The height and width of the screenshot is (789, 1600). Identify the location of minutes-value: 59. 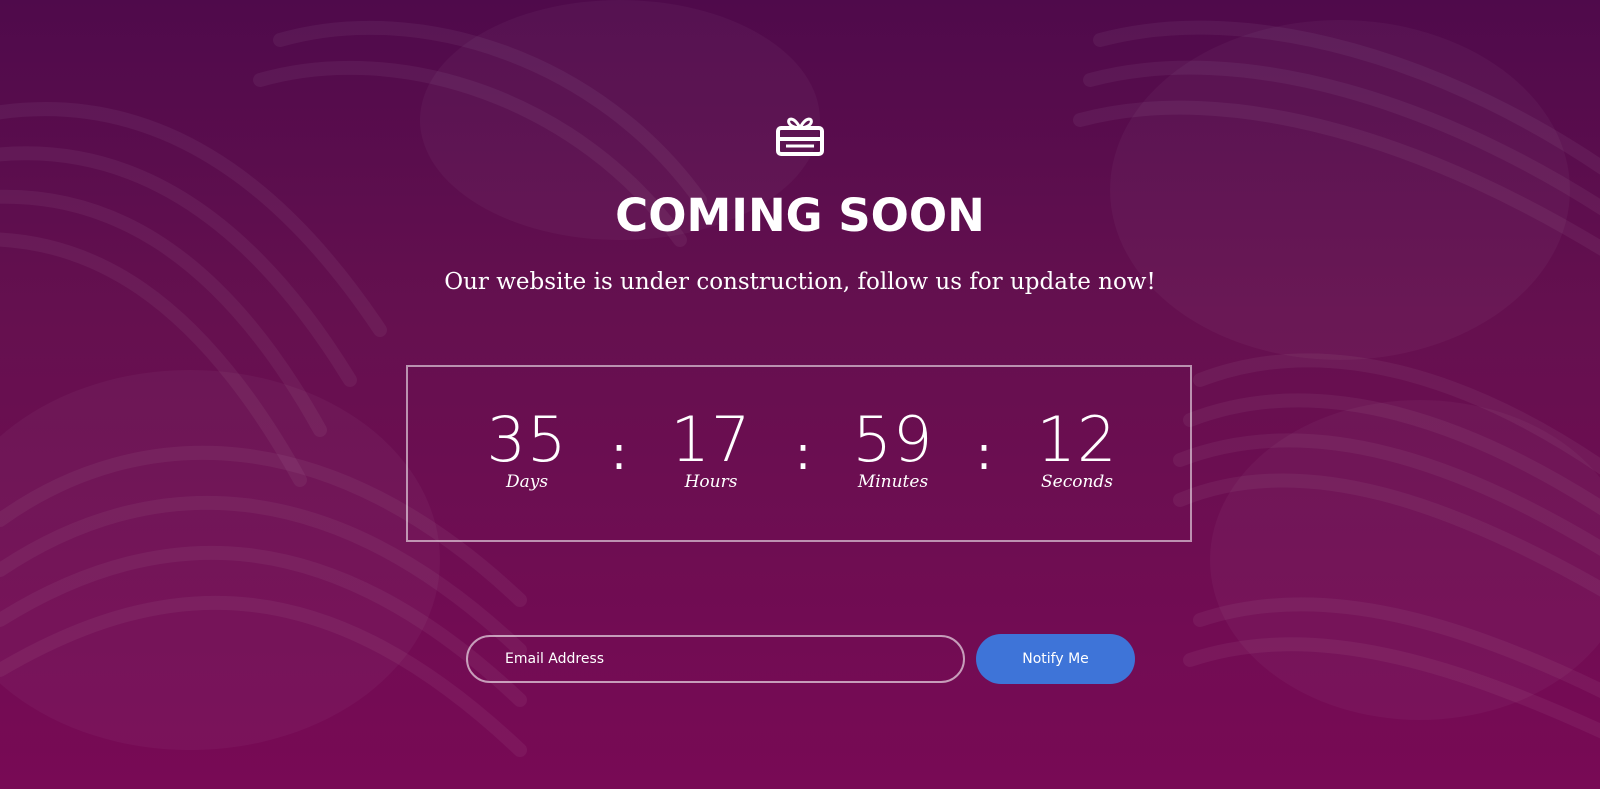
(893, 439).